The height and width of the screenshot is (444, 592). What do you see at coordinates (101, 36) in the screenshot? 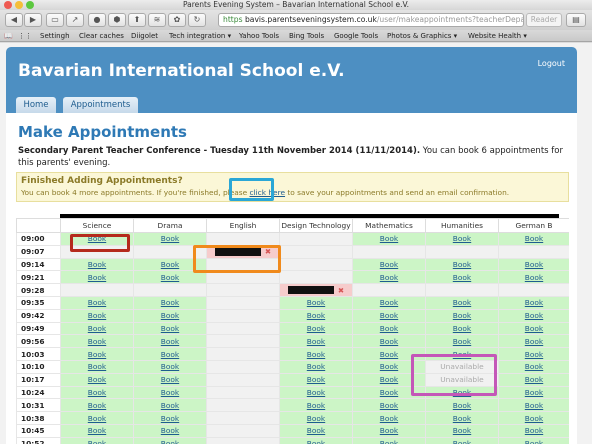
I see `bookmark-item: Clear caches` at bounding box center [101, 36].